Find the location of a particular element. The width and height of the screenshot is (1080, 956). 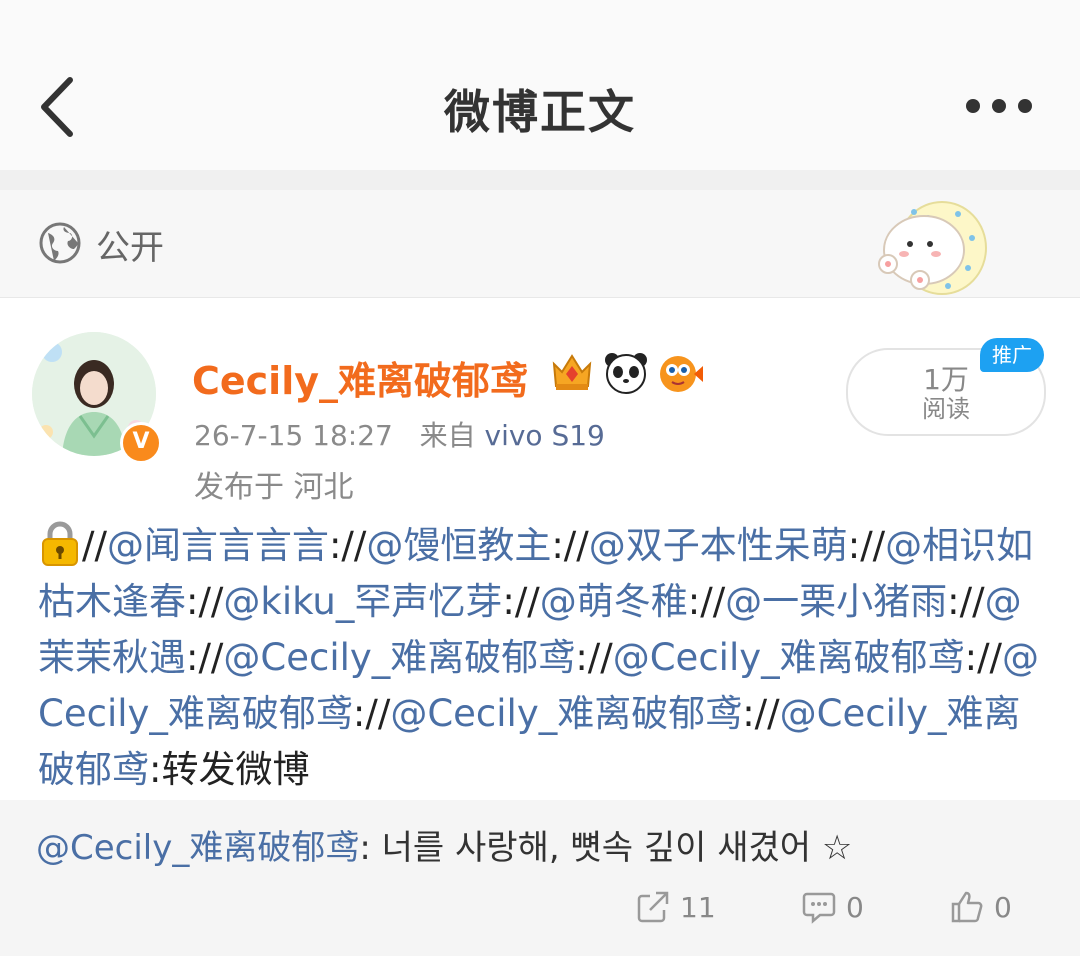

repost-count: 11 is located at coordinates (698, 907).